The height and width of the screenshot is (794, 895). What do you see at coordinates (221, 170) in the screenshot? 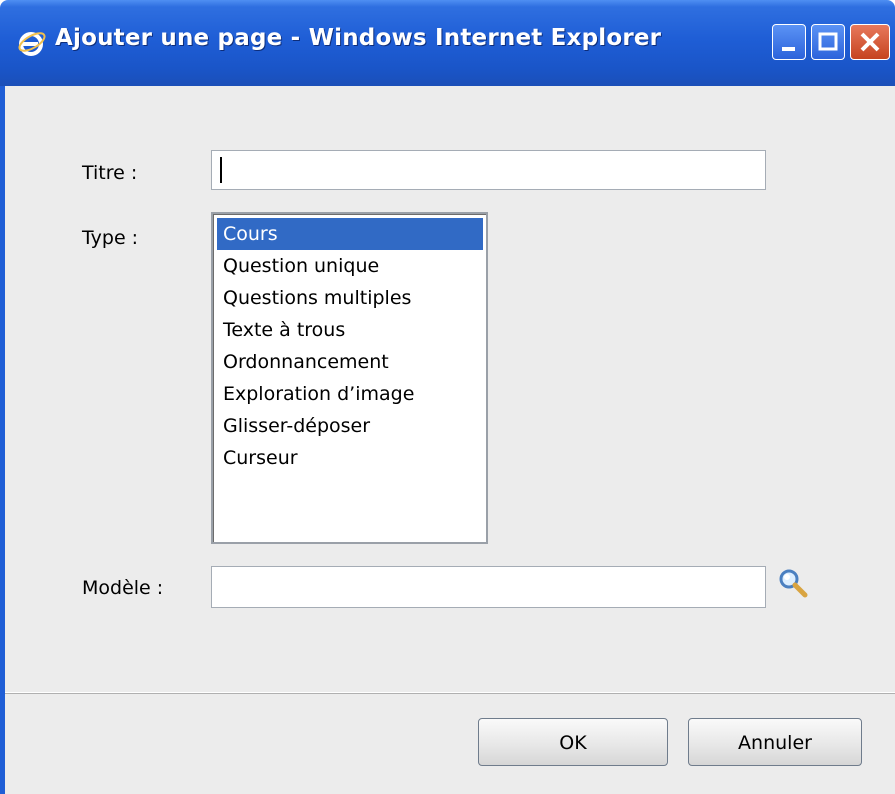
I see `text-caret` at bounding box center [221, 170].